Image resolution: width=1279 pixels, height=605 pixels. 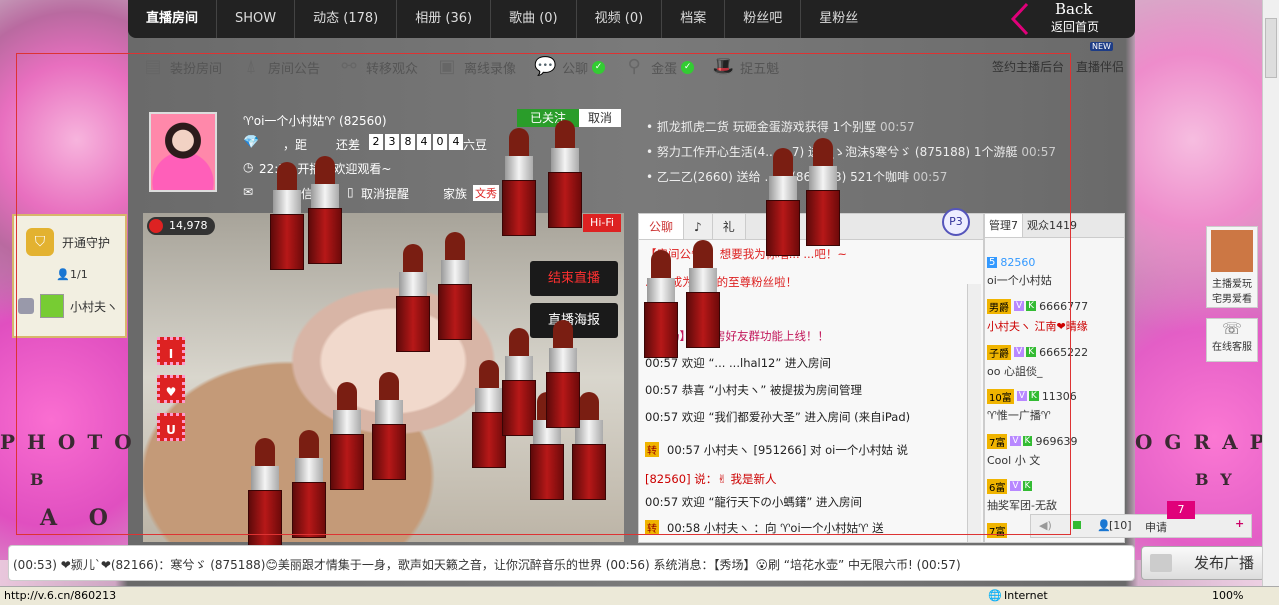 What do you see at coordinates (662, 226) in the screenshot?
I see `tab-public-chat: 公聊` at bounding box center [662, 226].